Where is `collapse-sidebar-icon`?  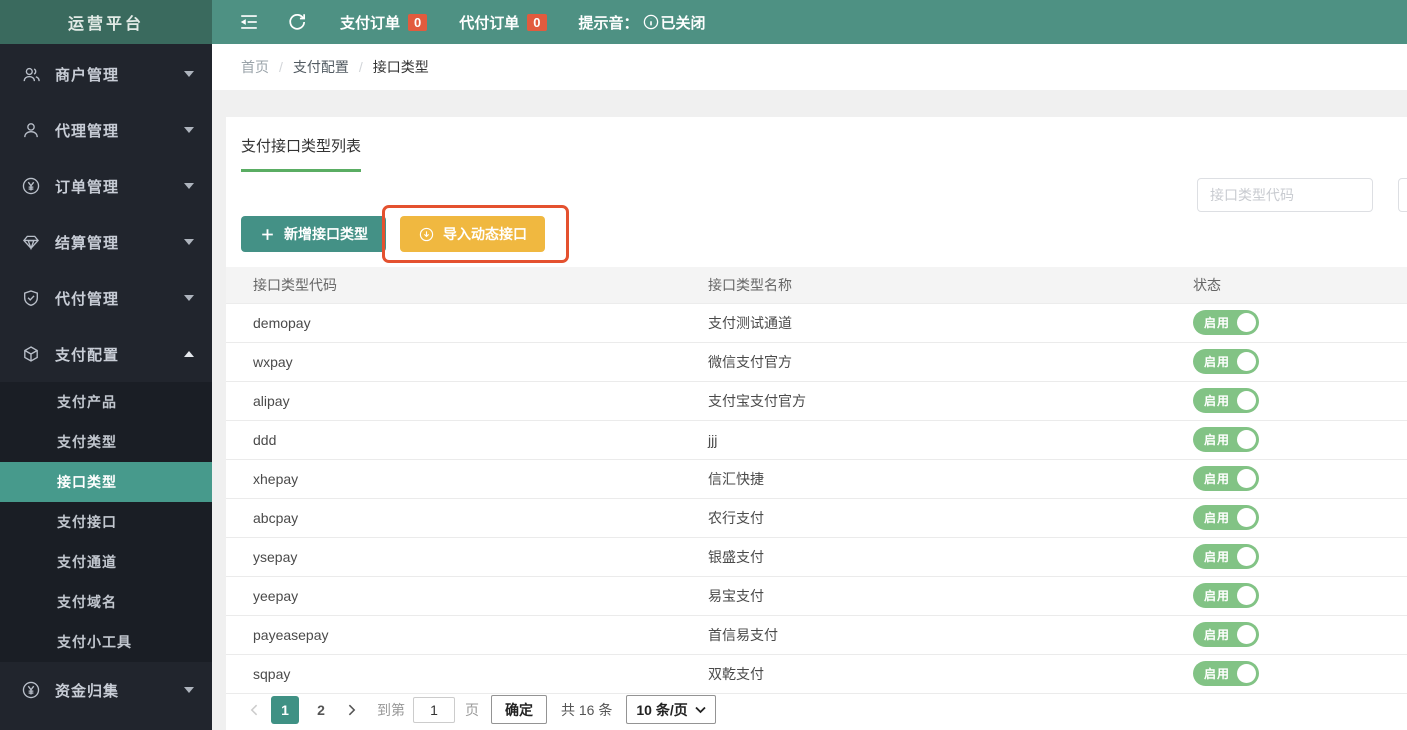 collapse-sidebar-icon is located at coordinates (249, 22).